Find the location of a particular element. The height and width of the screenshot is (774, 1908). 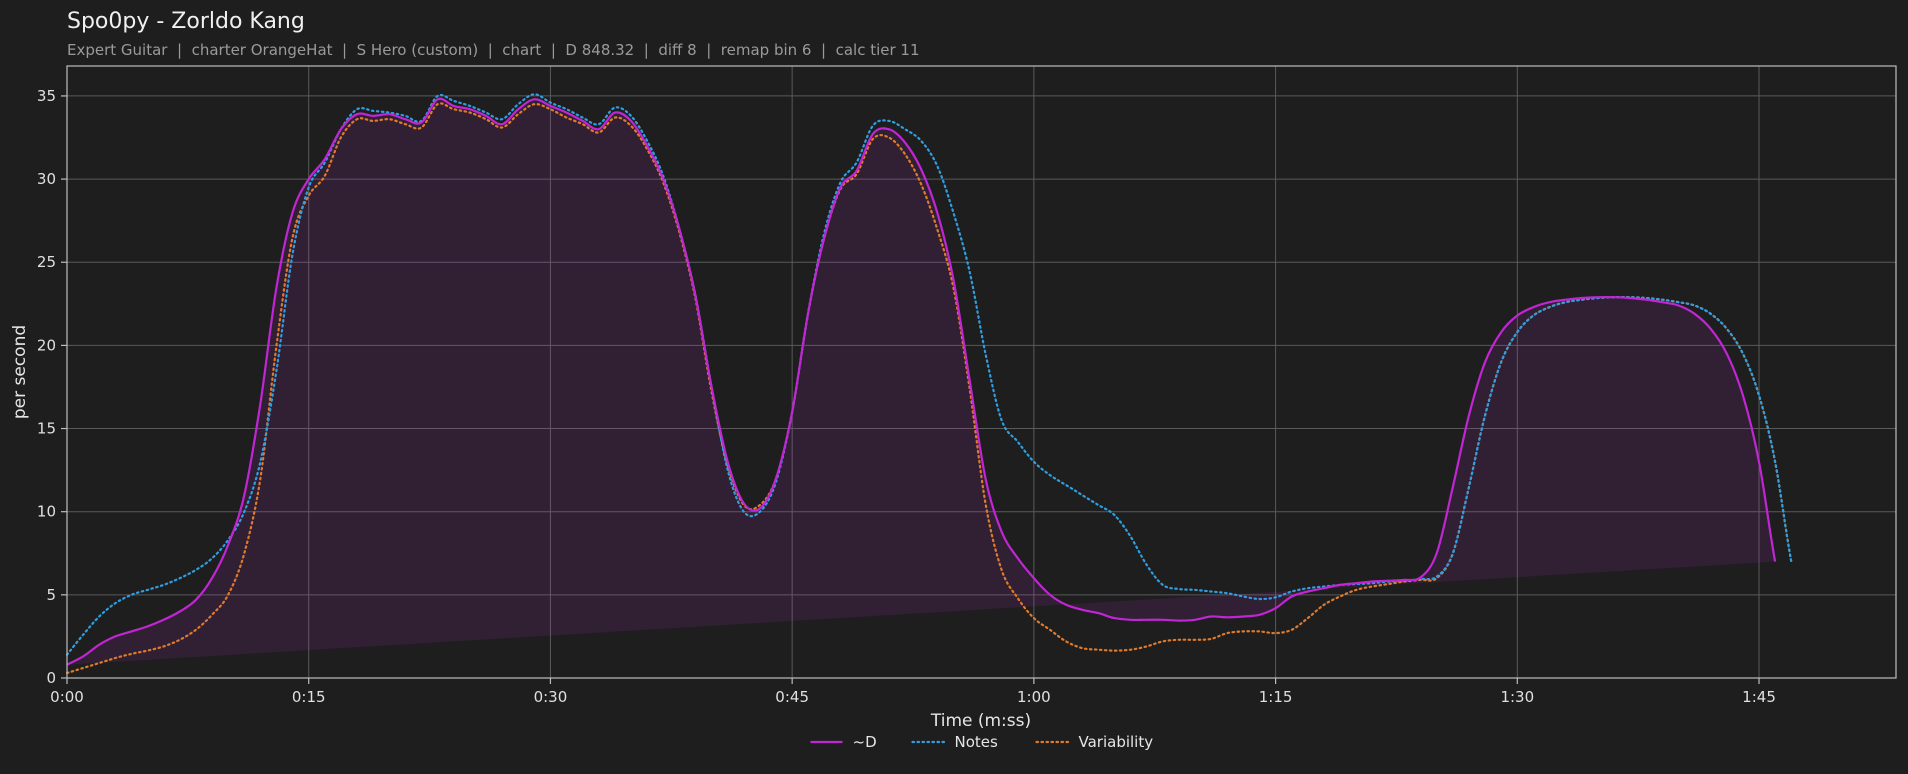

x-tick-label: 0:00 is located at coordinates (67, 697).